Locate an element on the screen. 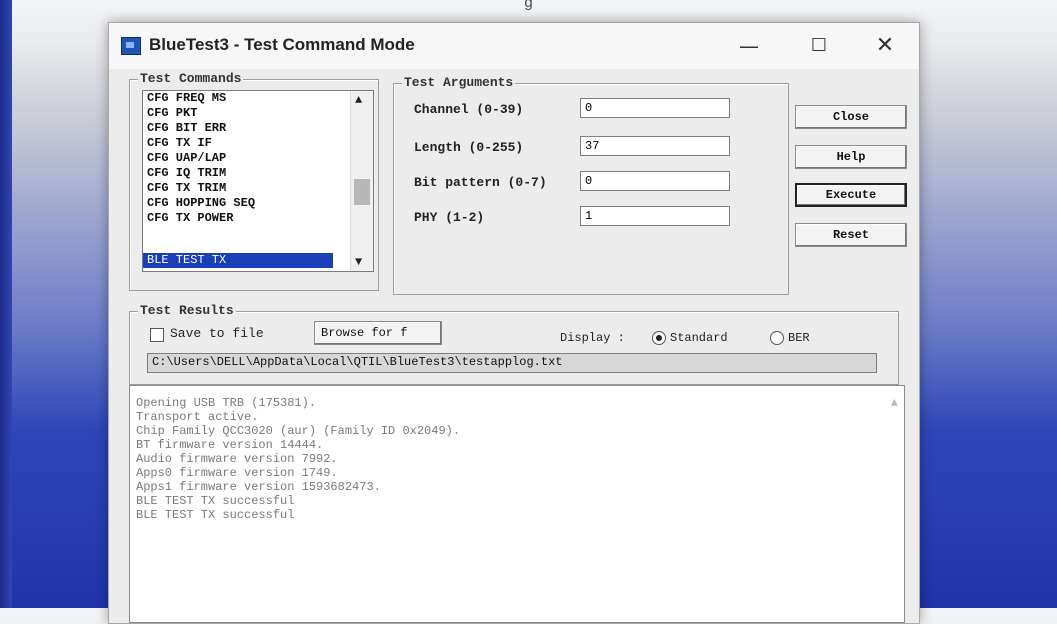 The image size is (1057, 624). save-to-file-checkbox is located at coordinates (157, 335).